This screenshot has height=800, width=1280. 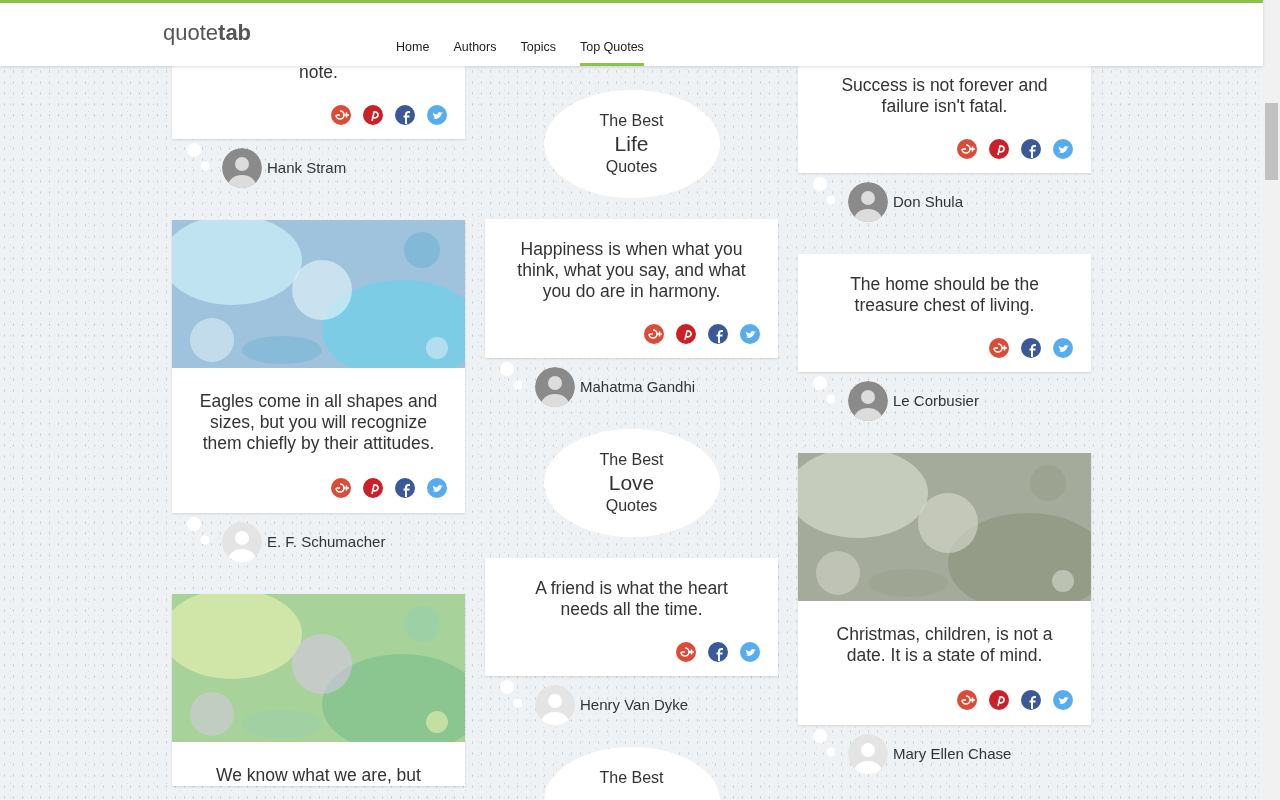 I want to click on scrollbar-thumb, so click(x=1271, y=141).